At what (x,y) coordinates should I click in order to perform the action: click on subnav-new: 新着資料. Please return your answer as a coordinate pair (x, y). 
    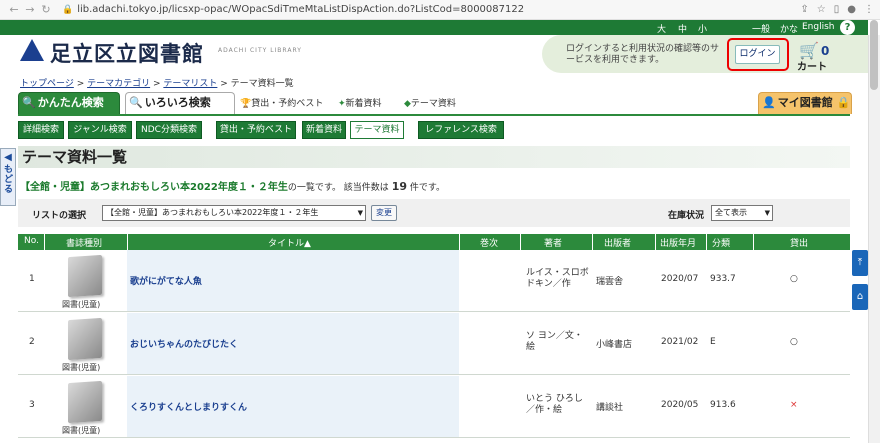
    Looking at the image, I should click on (324, 130).